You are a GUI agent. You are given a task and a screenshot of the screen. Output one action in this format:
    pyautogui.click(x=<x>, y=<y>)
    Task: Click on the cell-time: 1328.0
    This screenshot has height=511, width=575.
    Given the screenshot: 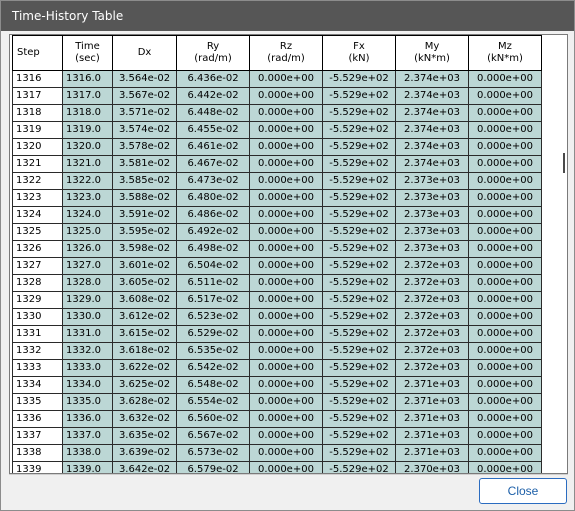 What is the action you would take?
    pyautogui.click(x=87, y=283)
    